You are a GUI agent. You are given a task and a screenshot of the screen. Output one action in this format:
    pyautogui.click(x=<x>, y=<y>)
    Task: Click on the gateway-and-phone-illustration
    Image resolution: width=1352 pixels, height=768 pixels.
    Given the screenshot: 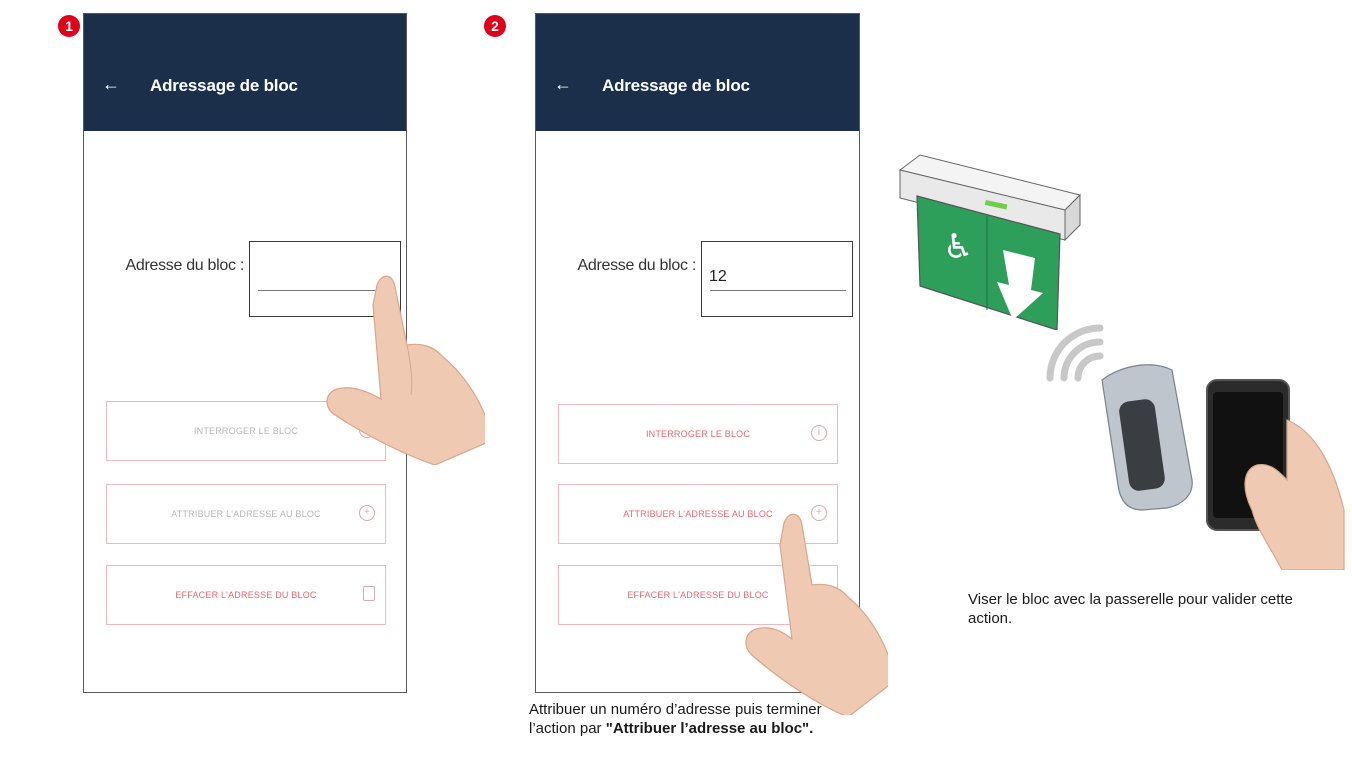 What is the action you would take?
    pyautogui.click(x=1223, y=467)
    